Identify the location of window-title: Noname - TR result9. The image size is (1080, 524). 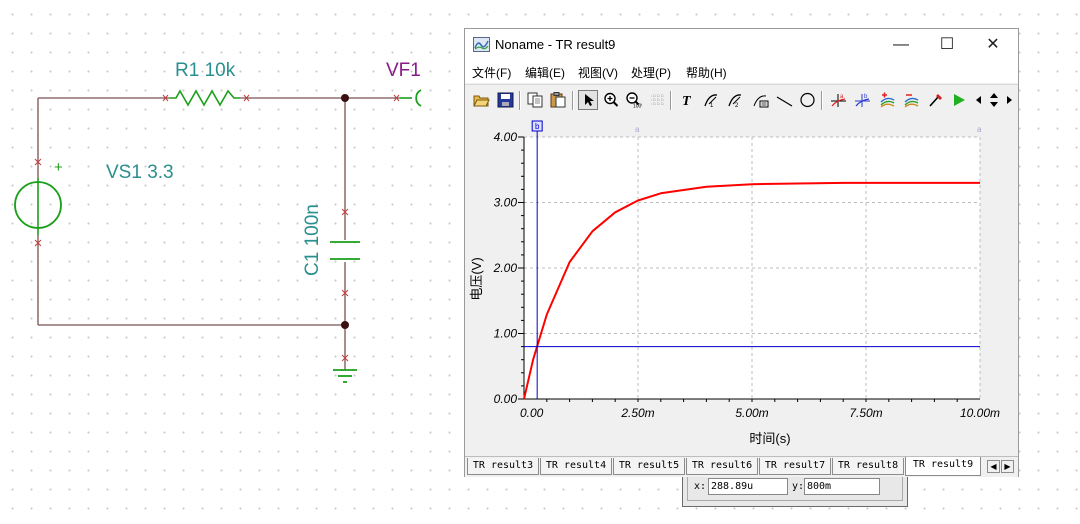
(555, 44).